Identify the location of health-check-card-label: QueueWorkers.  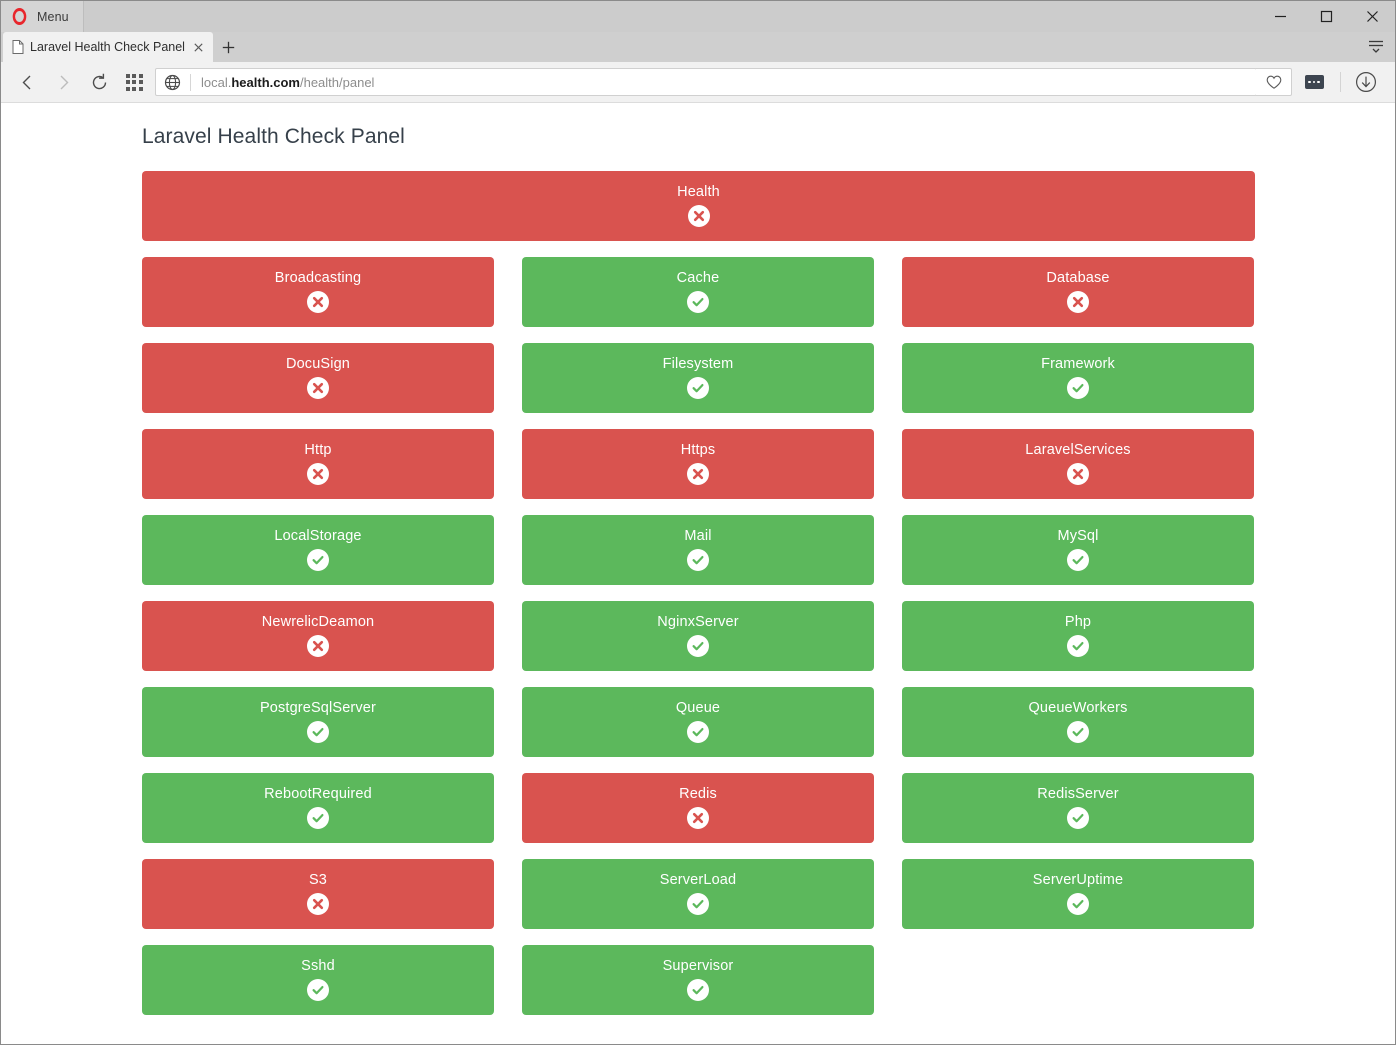
(1078, 708).